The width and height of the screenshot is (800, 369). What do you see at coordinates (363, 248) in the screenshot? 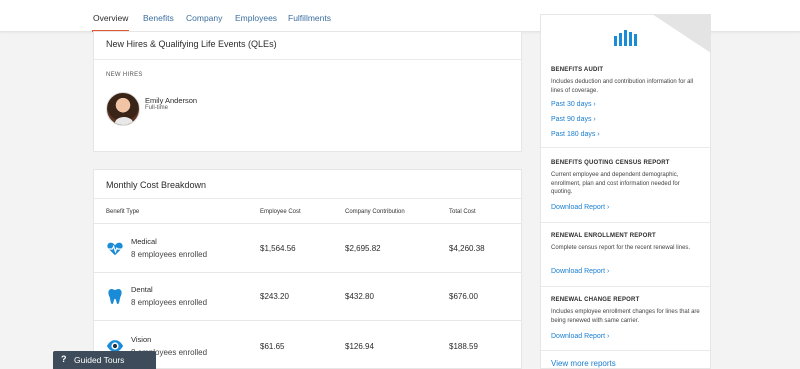
I see `company-contribution: $2,695.82` at bounding box center [363, 248].